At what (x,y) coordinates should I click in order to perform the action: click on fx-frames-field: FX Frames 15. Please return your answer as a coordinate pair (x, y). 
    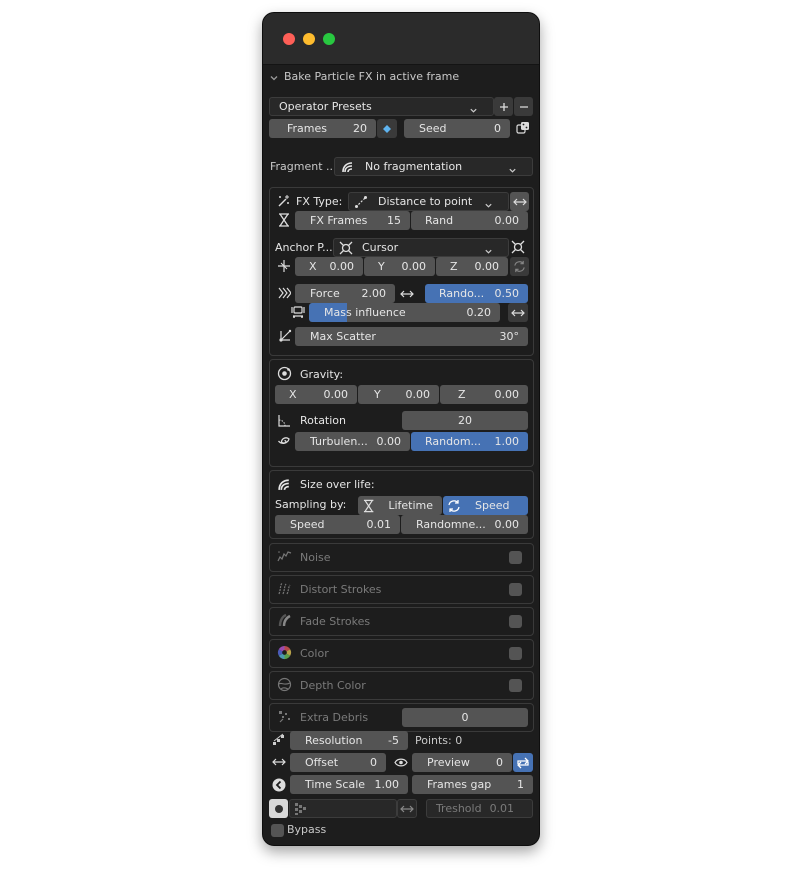
    Looking at the image, I should click on (352, 220).